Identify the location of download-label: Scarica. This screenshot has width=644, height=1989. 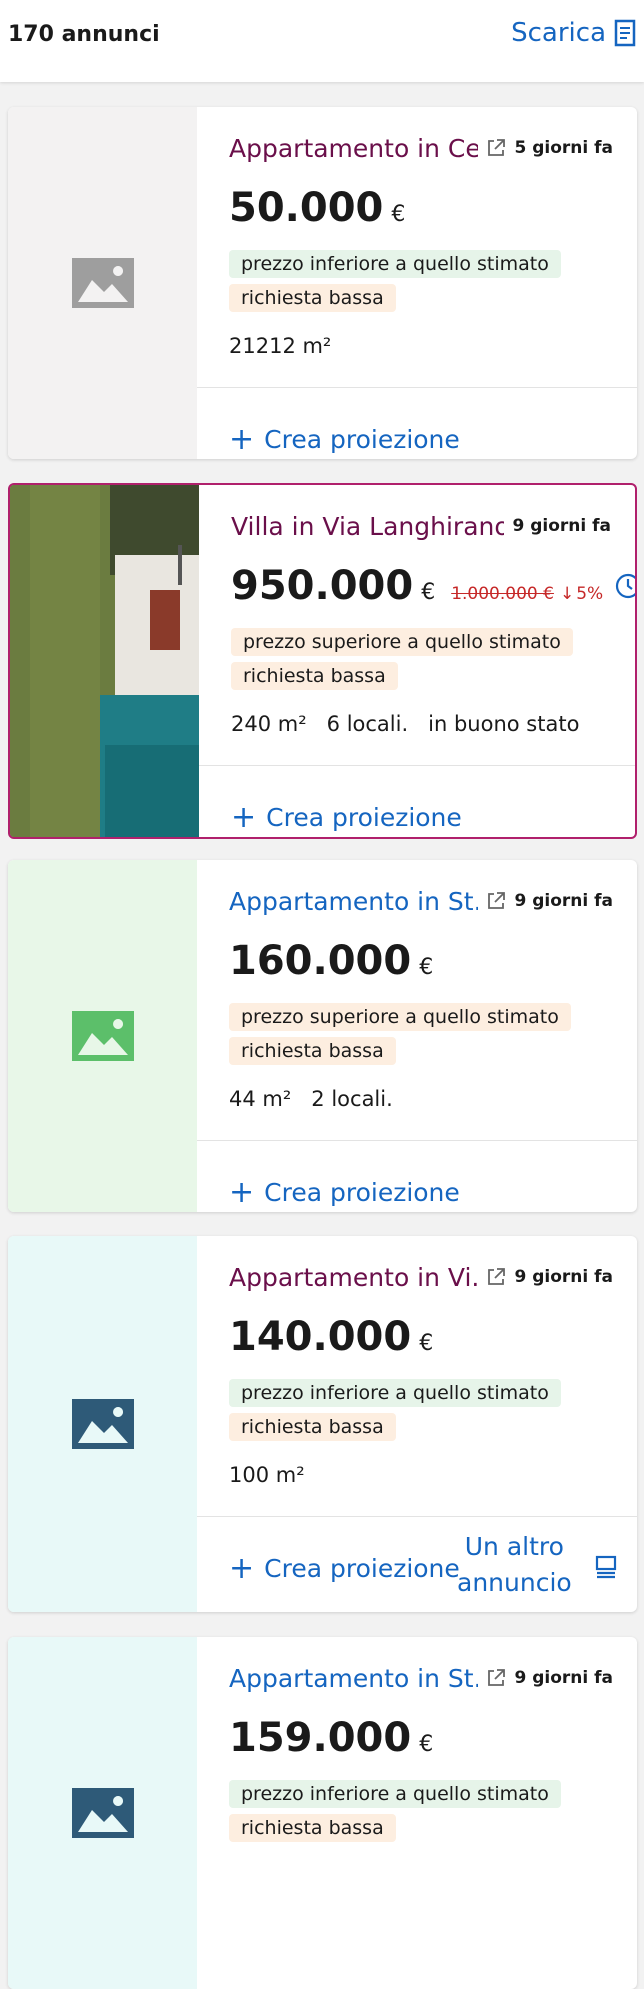
(558, 33).